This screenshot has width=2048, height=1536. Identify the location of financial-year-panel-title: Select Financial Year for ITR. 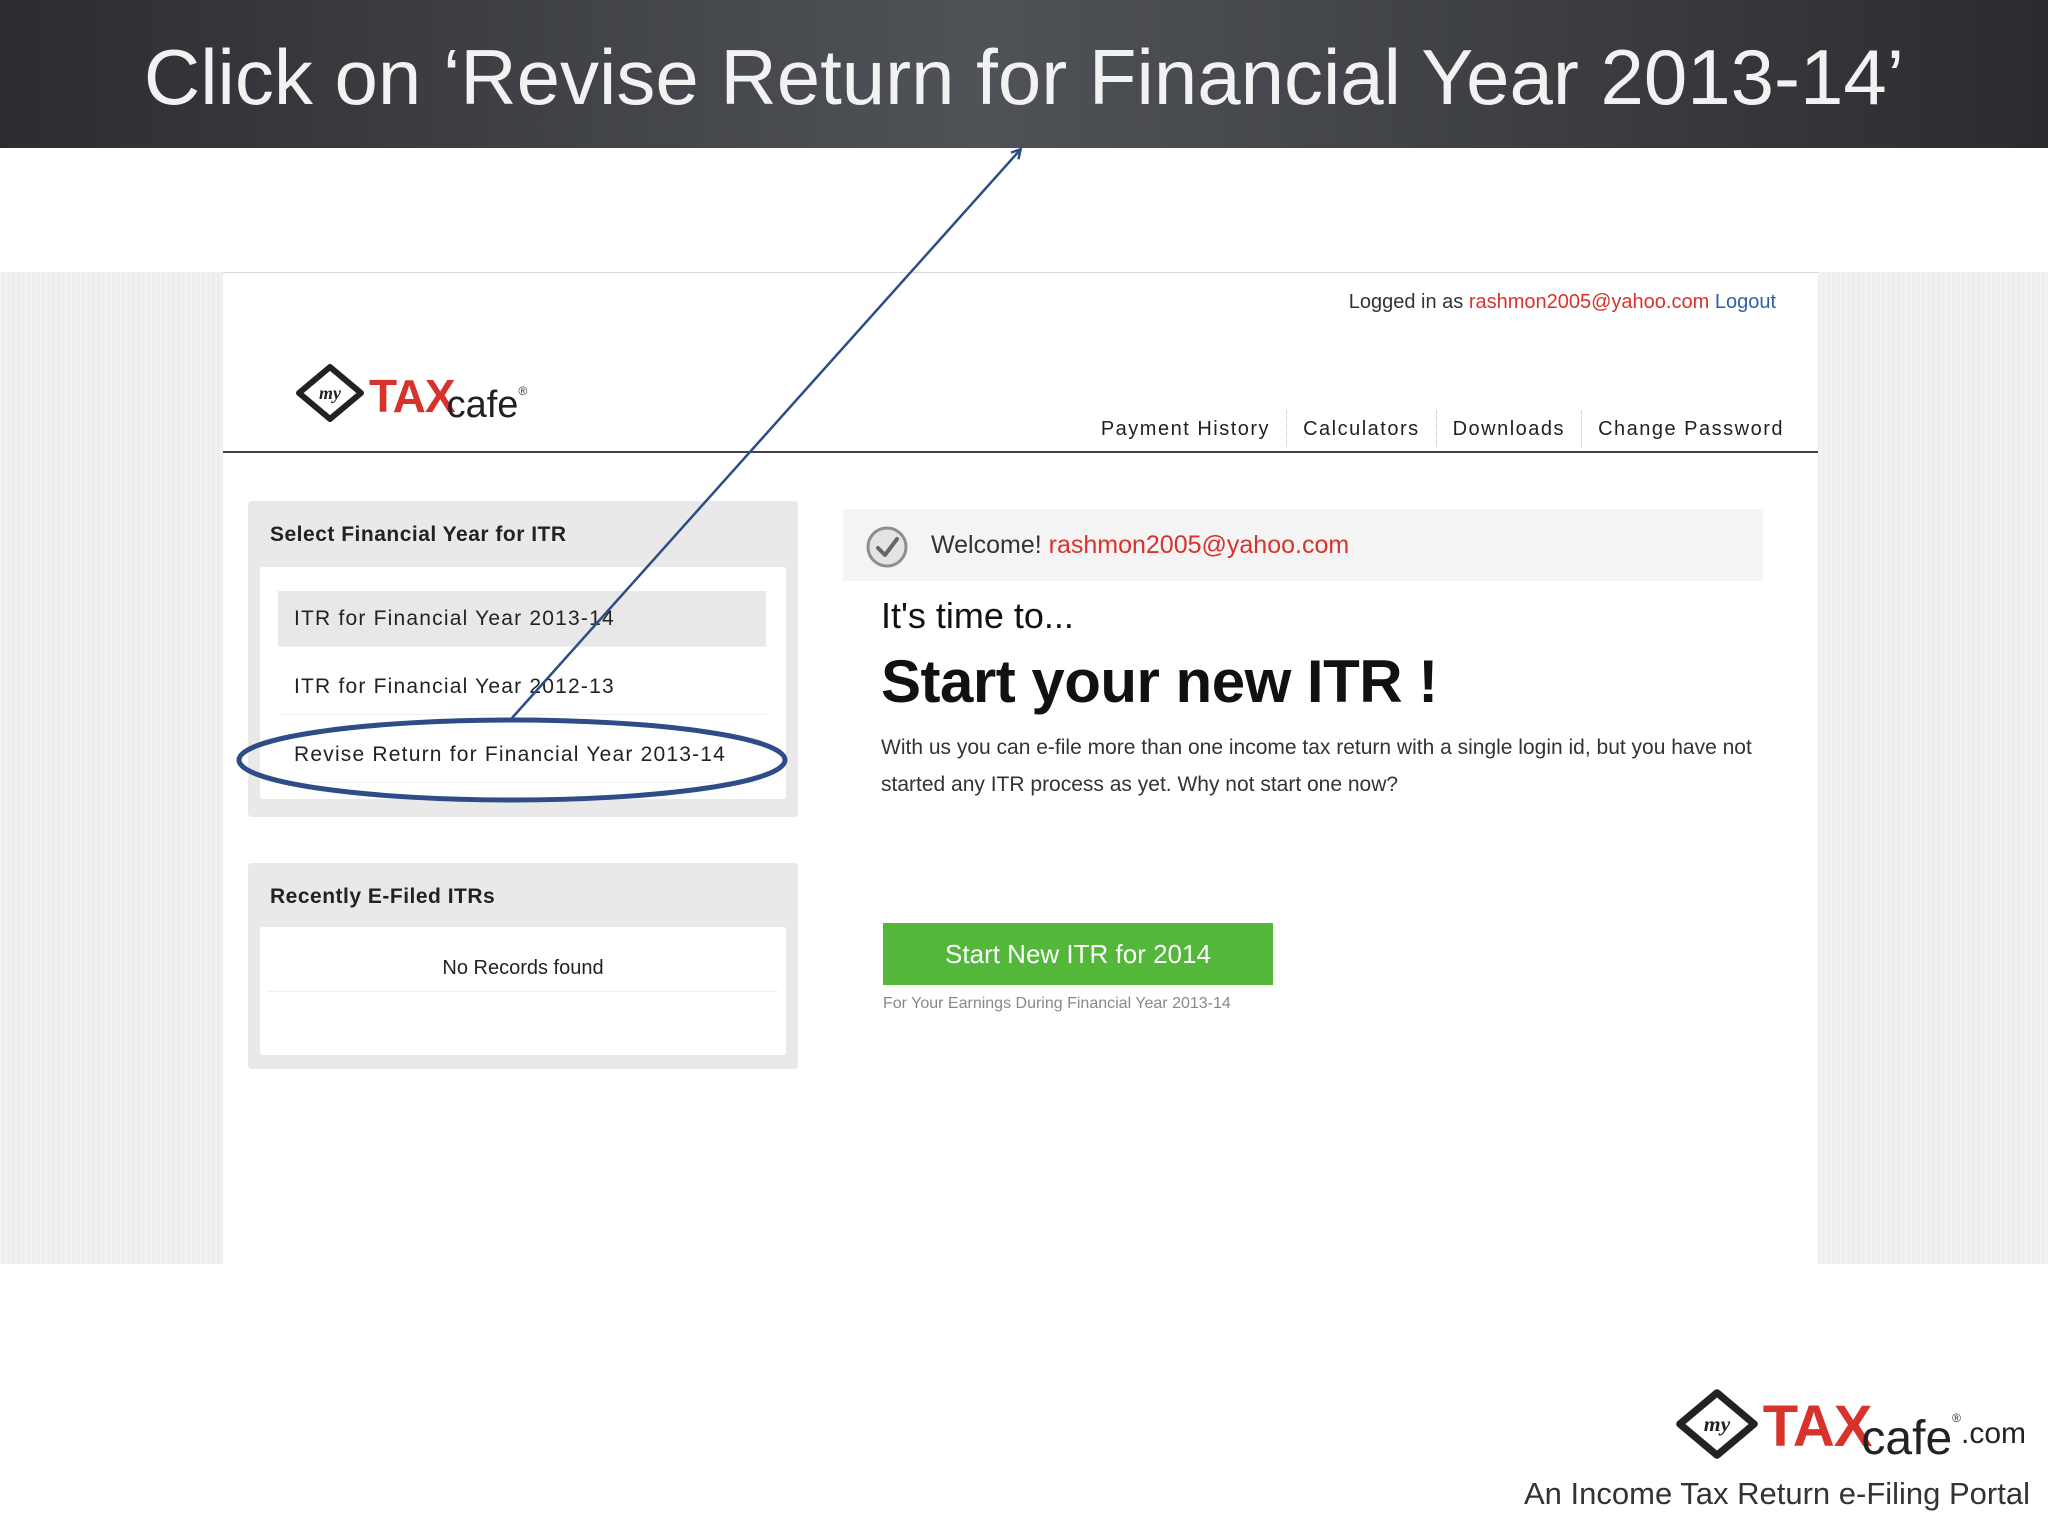
(418, 534).